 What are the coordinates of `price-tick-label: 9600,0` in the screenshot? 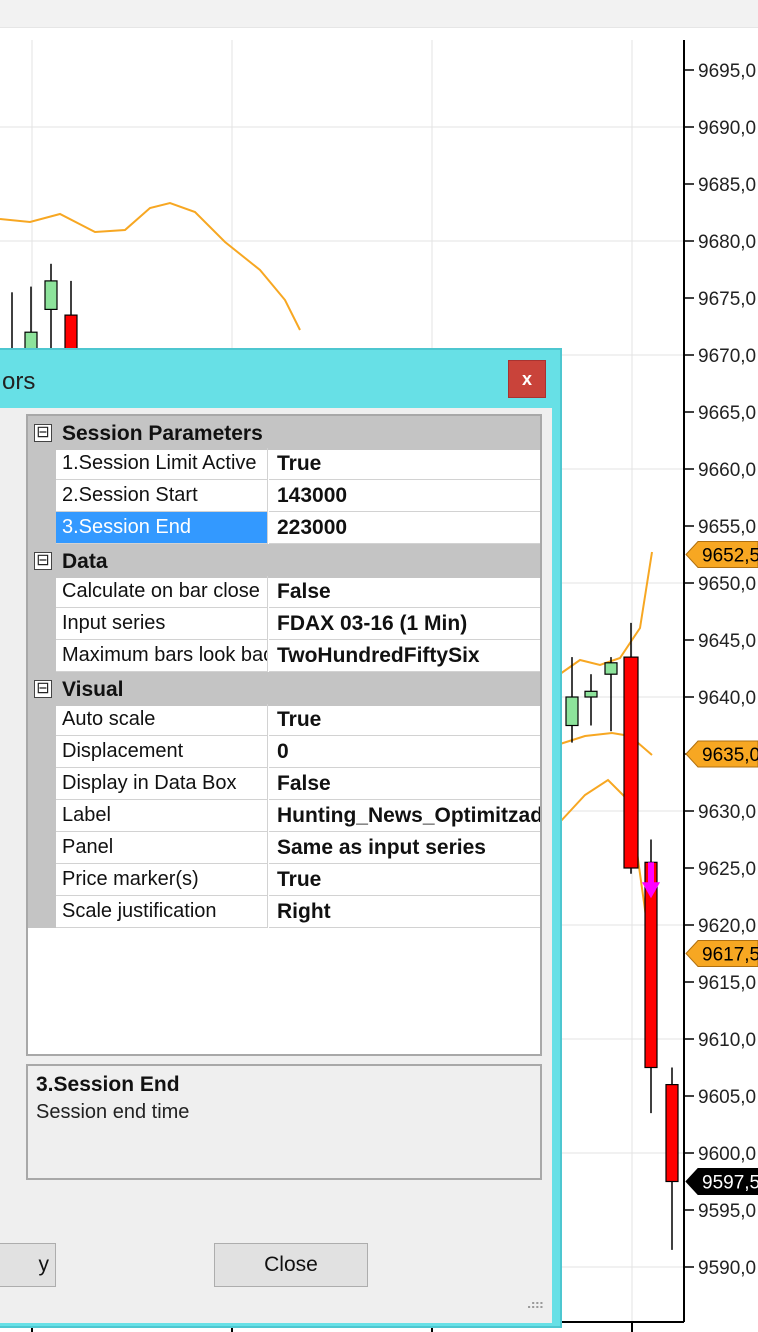 It's located at (727, 1154).